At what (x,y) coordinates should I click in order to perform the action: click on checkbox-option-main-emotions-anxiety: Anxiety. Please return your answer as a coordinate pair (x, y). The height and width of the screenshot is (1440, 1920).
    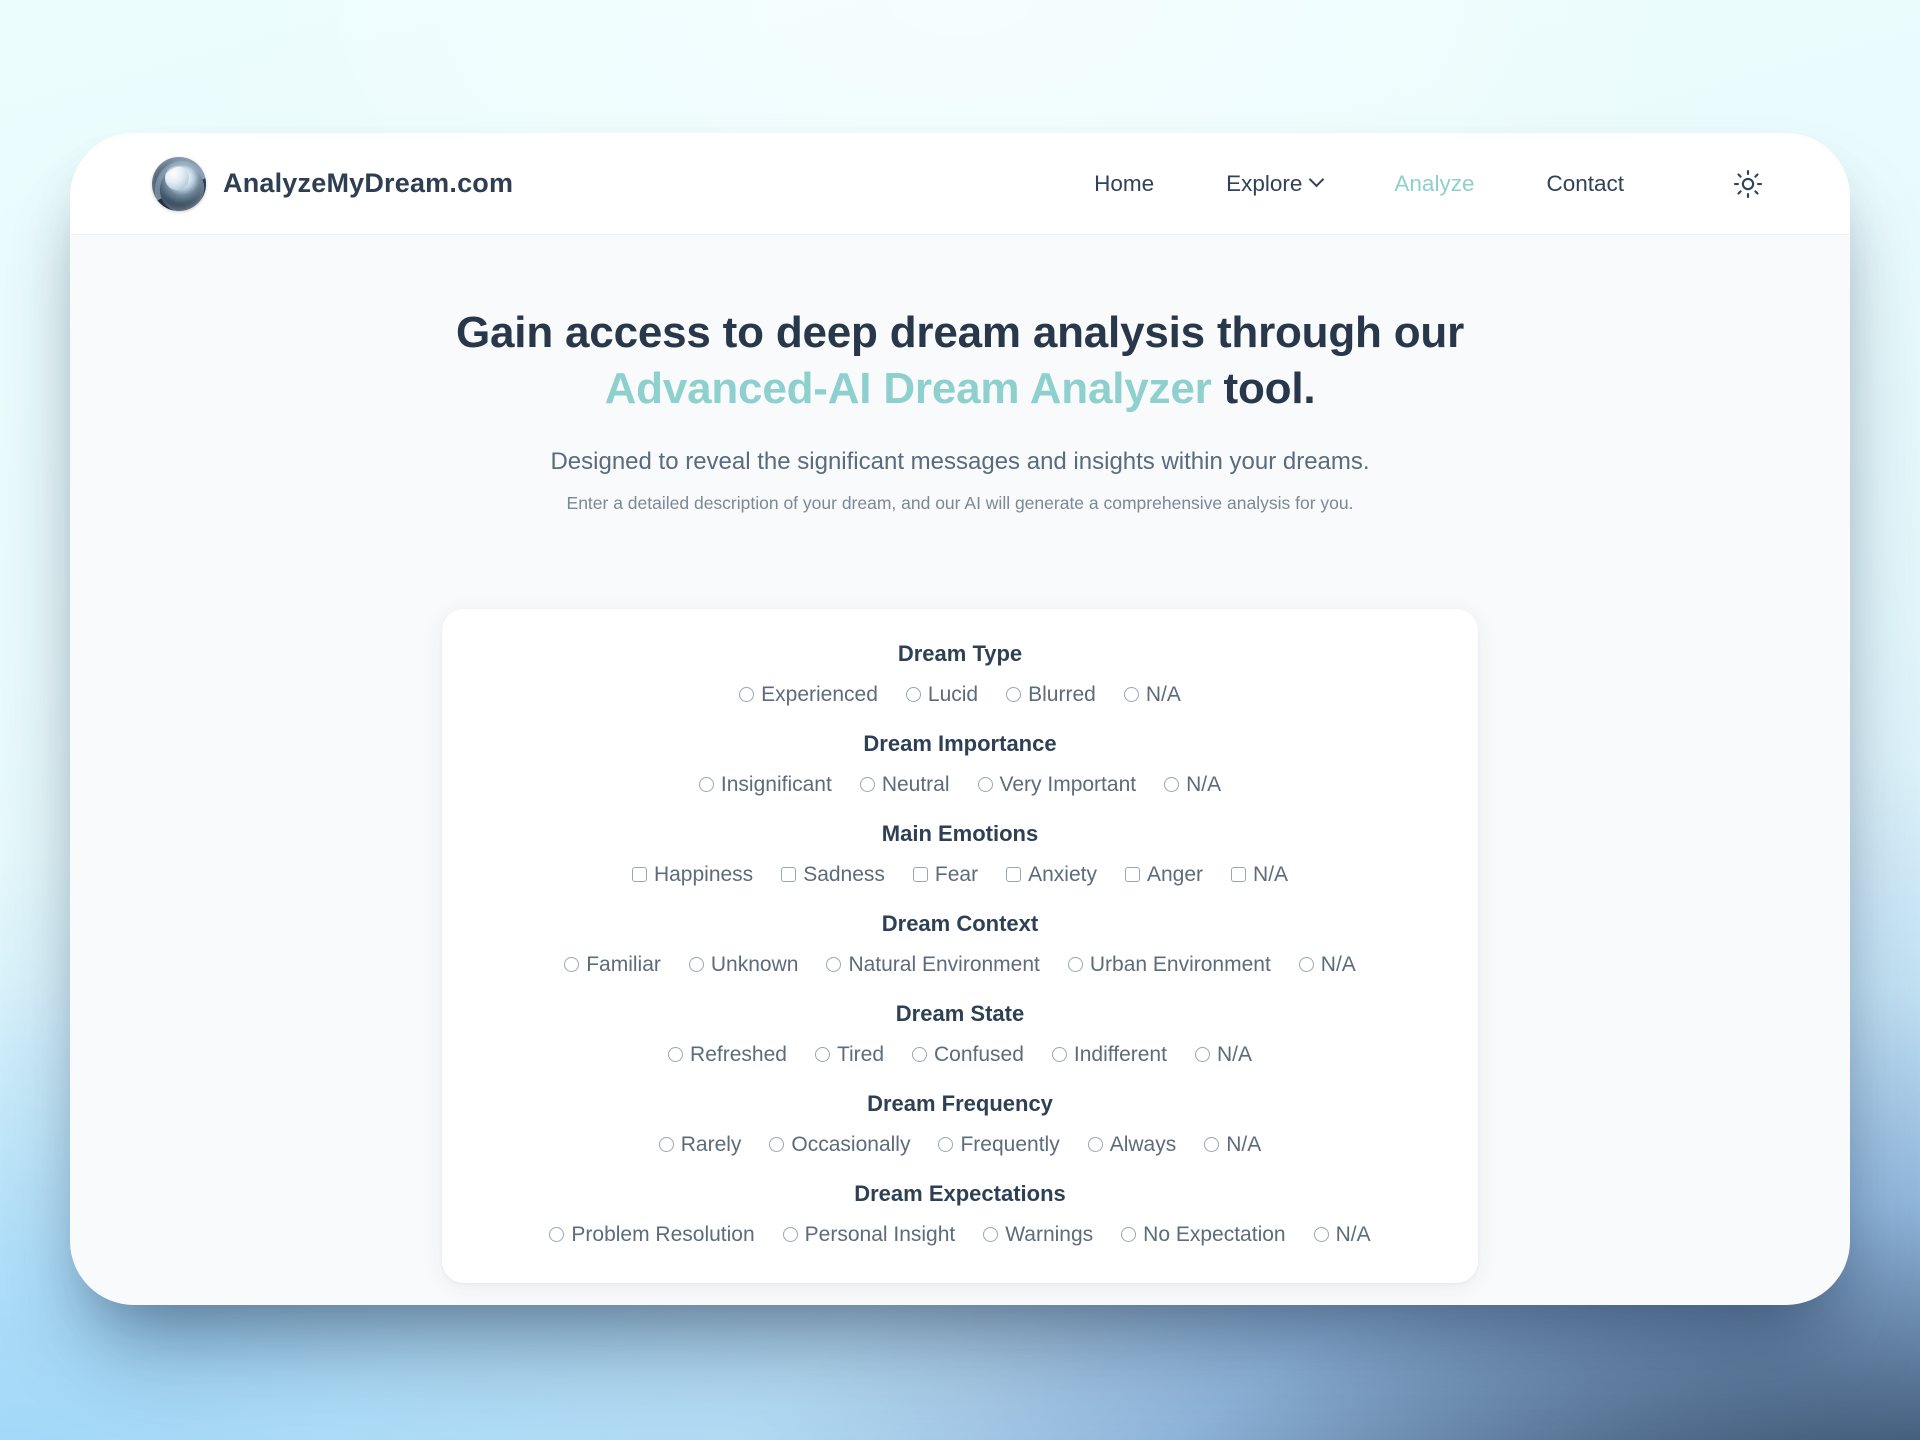
    Looking at the image, I should click on (1051, 875).